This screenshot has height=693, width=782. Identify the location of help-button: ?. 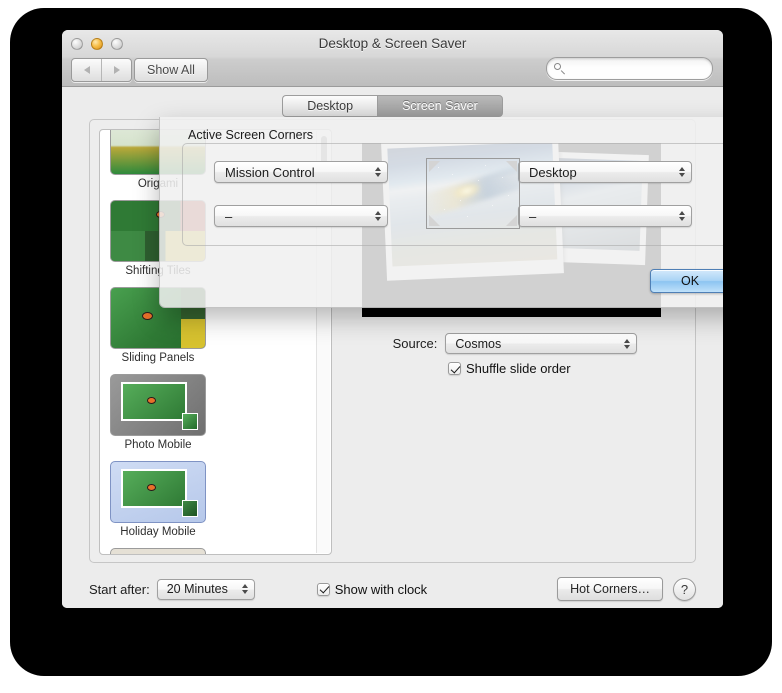
(684, 589).